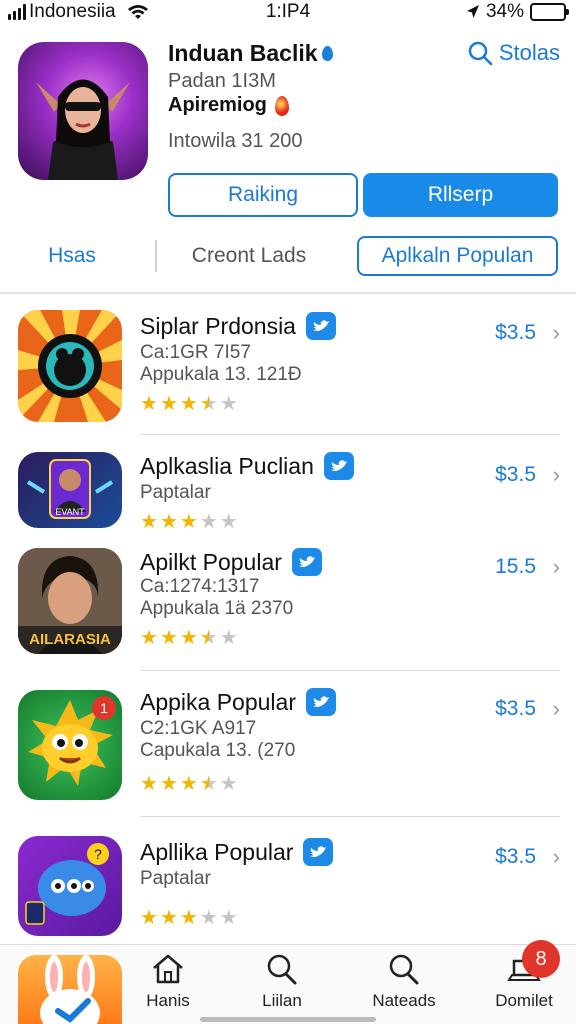 This screenshot has height=1024, width=576. What do you see at coordinates (249, 256) in the screenshot?
I see `tab-recent: Creont Lads` at bounding box center [249, 256].